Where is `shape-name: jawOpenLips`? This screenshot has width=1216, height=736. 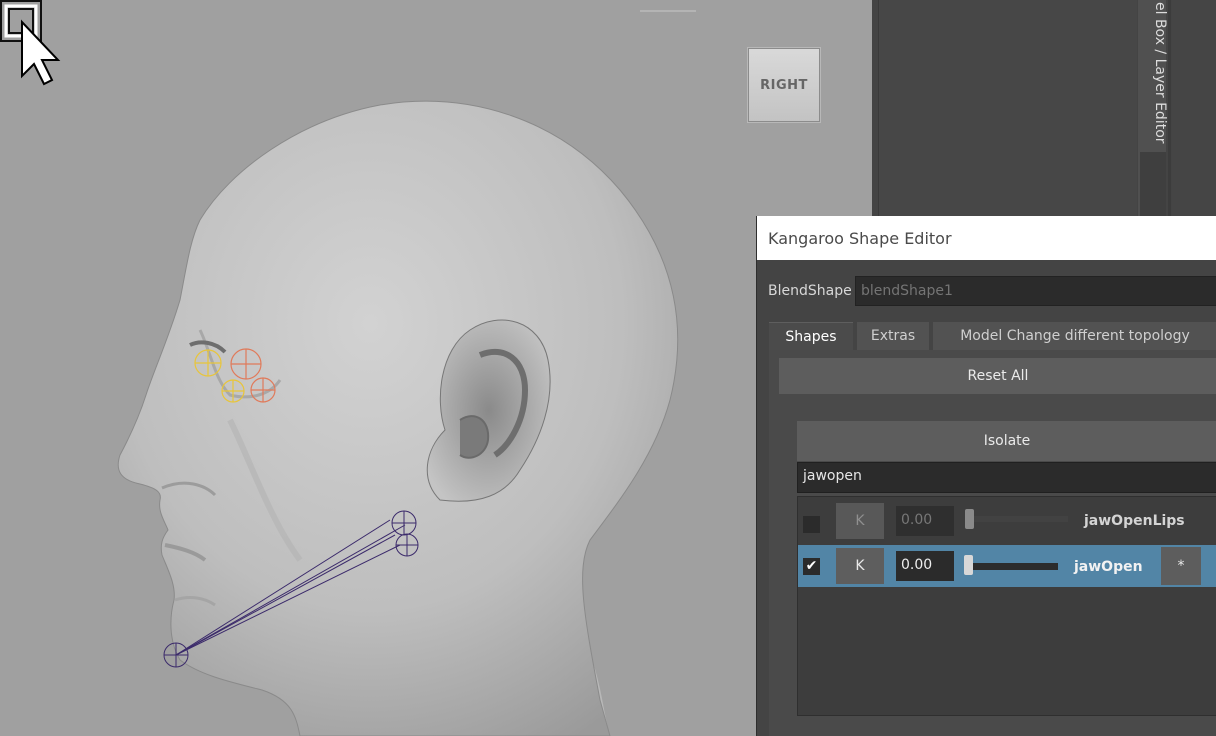
shape-name: jawOpenLips is located at coordinates (1134, 521).